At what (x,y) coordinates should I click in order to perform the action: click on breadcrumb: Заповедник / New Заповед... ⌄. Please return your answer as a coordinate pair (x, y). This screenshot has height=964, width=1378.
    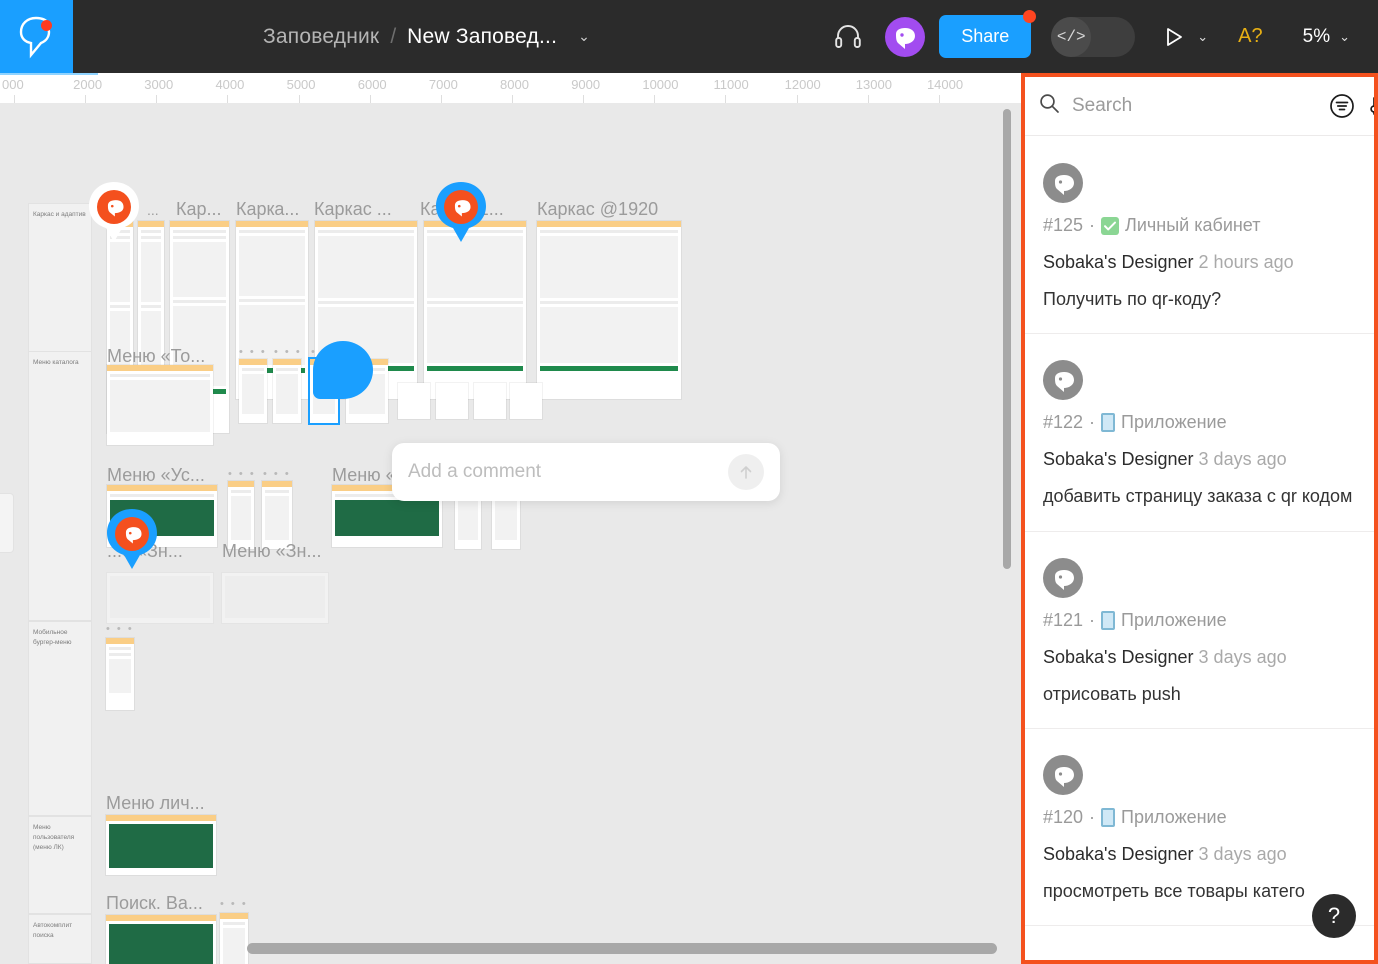
    Looking at the image, I should click on (426, 36).